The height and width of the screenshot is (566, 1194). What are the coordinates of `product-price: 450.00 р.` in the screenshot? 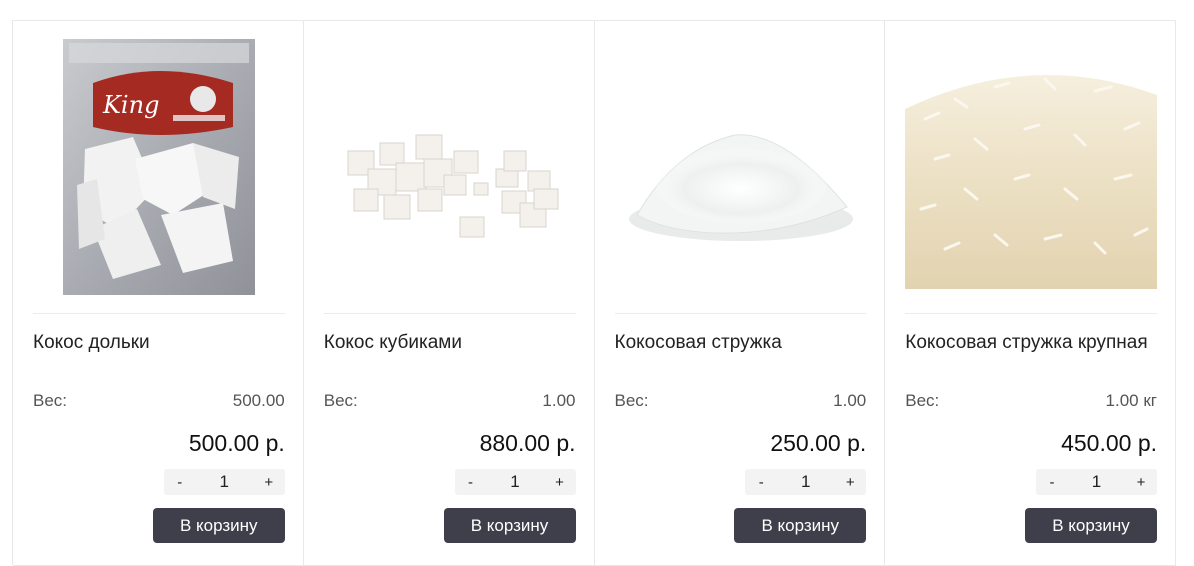 It's located at (1109, 443).